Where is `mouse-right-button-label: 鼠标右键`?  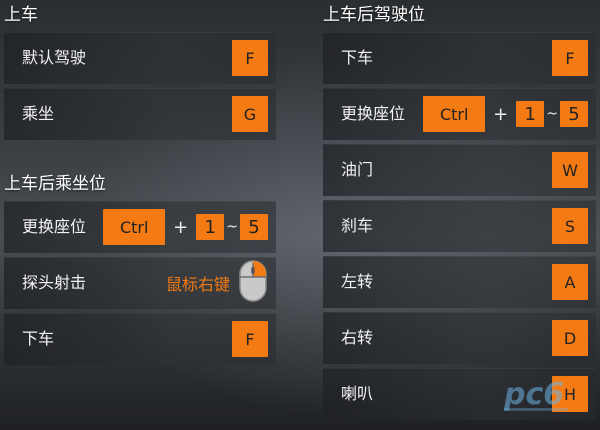
mouse-right-button-label: 鼠标右键 is located at coordinates (197, 284).